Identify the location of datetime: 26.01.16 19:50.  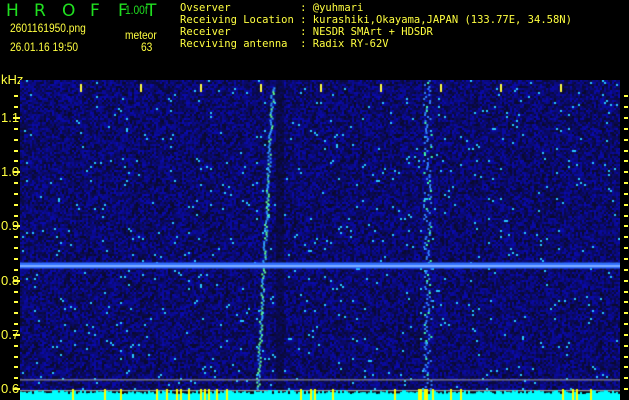
(44, 47).